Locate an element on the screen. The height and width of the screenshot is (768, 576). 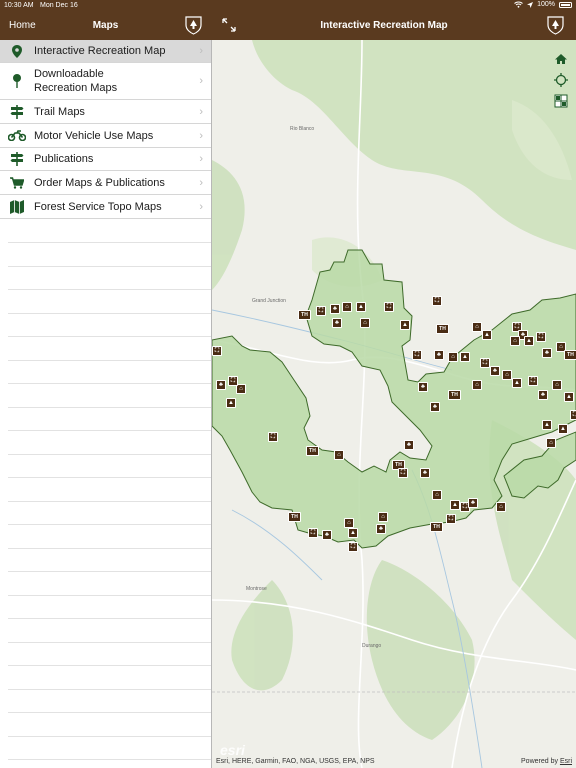
esri-link: Esri is located at coordinates (566, 761).